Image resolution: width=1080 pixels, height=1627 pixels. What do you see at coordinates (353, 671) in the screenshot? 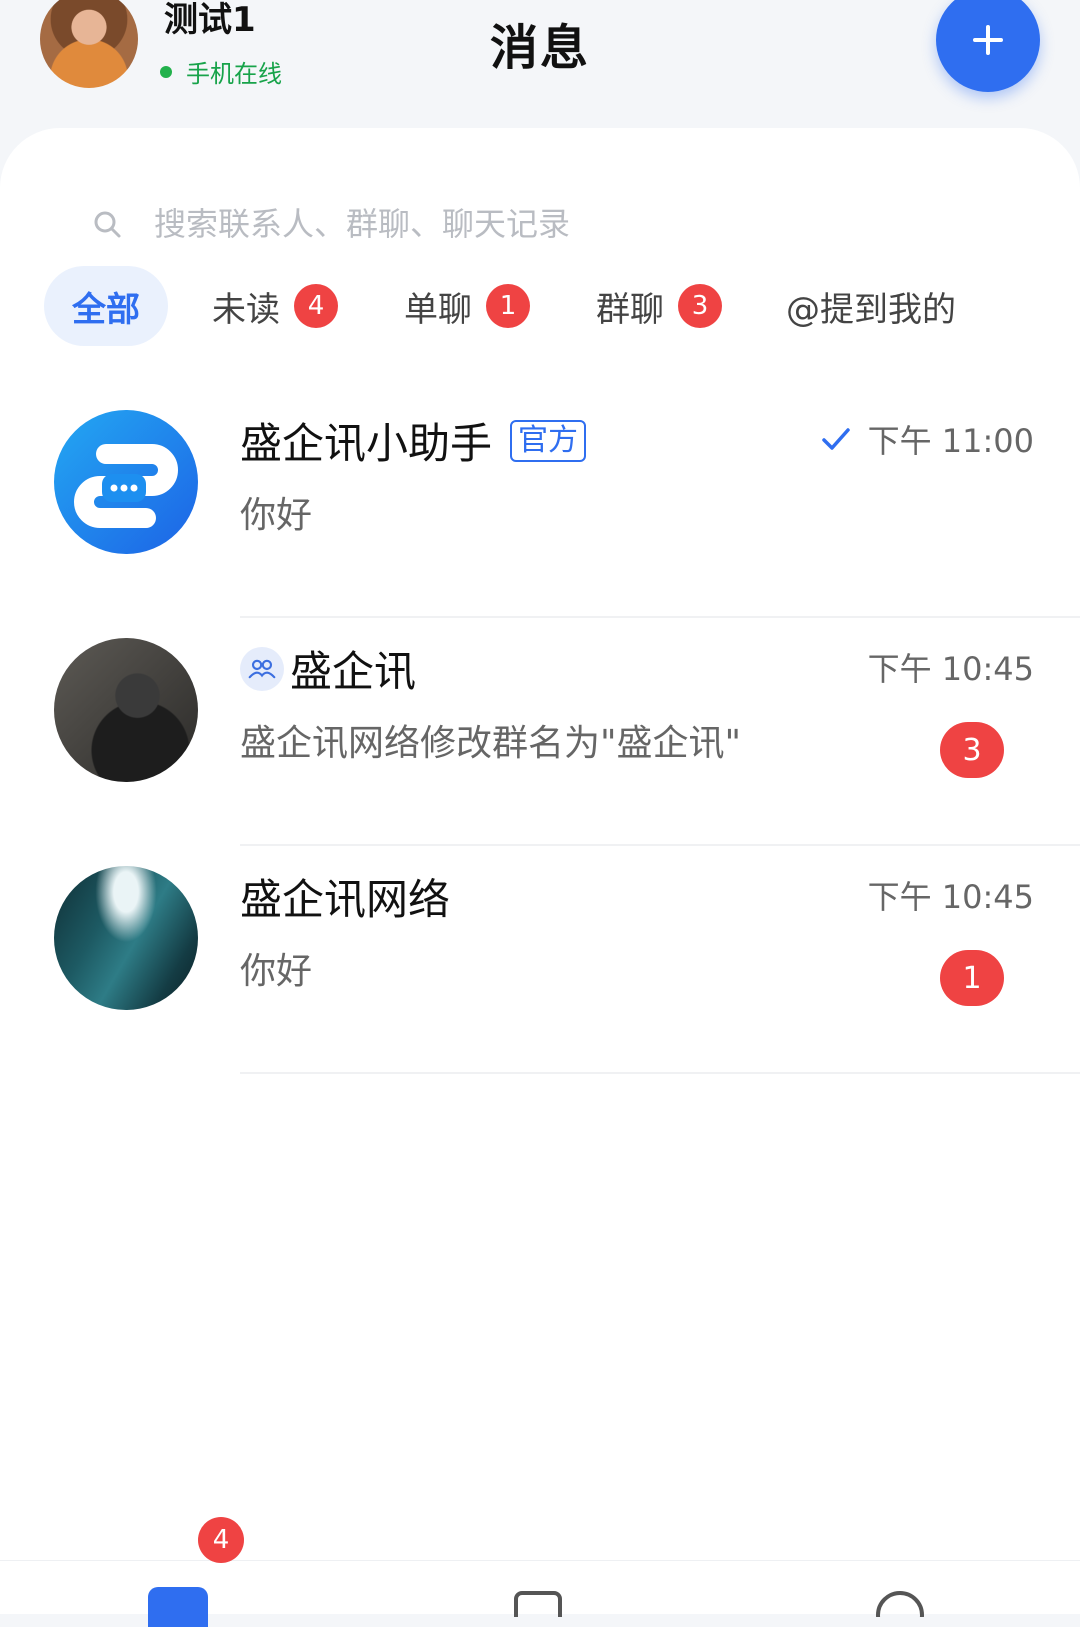
I see `conversation-name: 盛企讯` at bounding box center [353, 671].